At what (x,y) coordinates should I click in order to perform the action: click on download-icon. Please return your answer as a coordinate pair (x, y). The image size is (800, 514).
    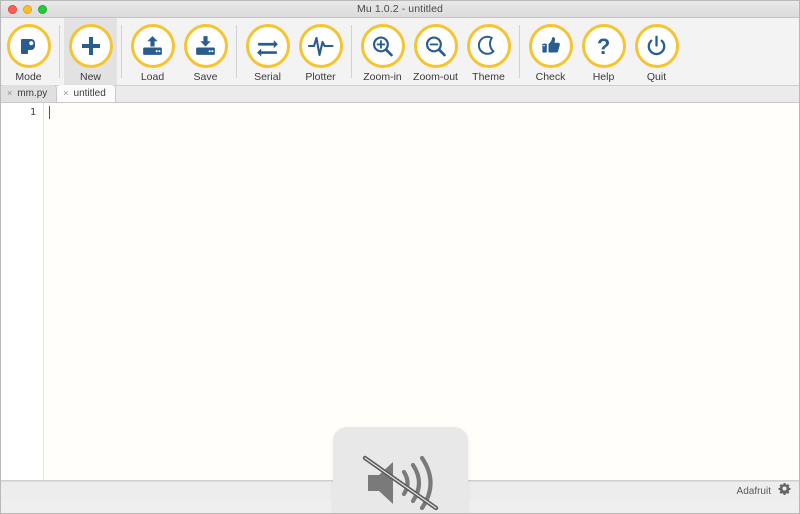
    Looking at the image, I should click on (205, 45).